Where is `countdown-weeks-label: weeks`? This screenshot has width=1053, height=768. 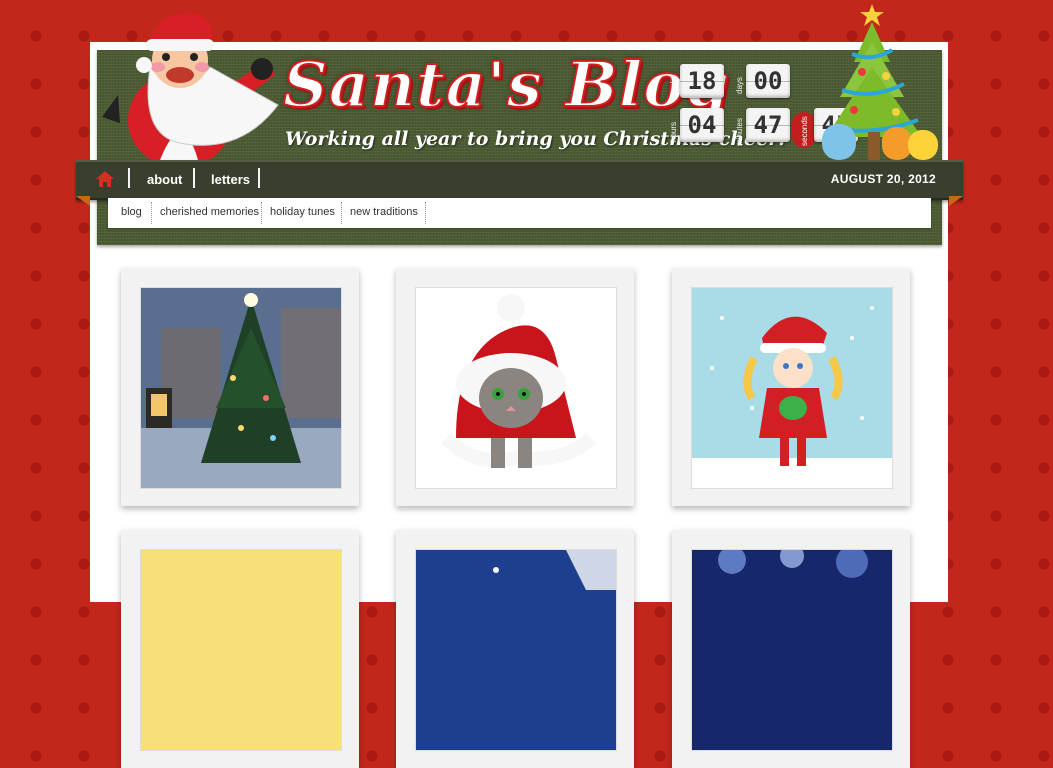
countdown-weeks-label: weeks is located at coordinates (673, 86).